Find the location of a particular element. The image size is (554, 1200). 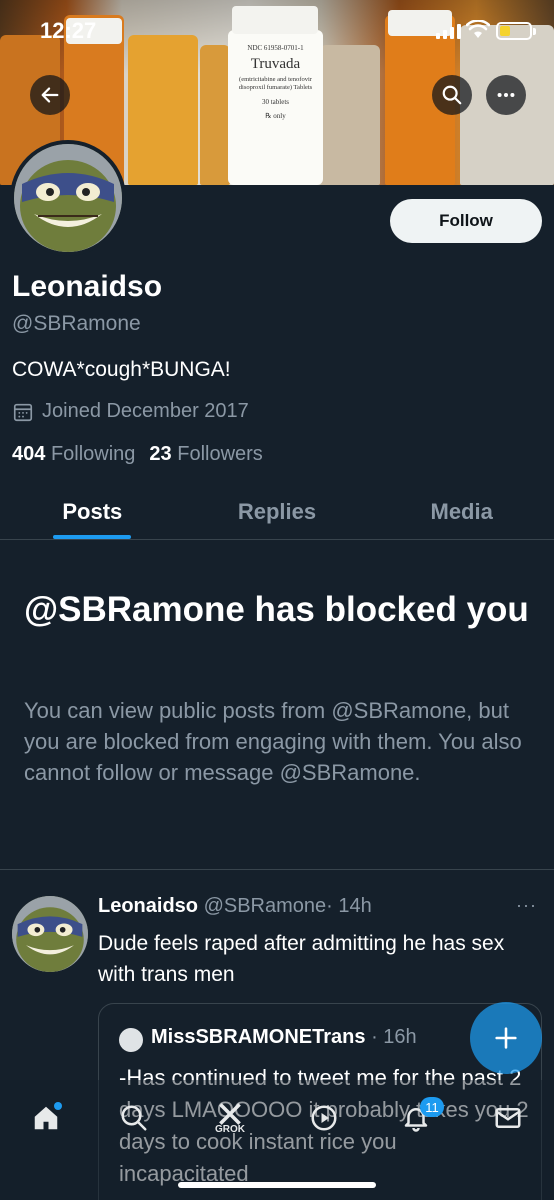

profile-handle: @SBRamone is located at coordinates (76, 323).